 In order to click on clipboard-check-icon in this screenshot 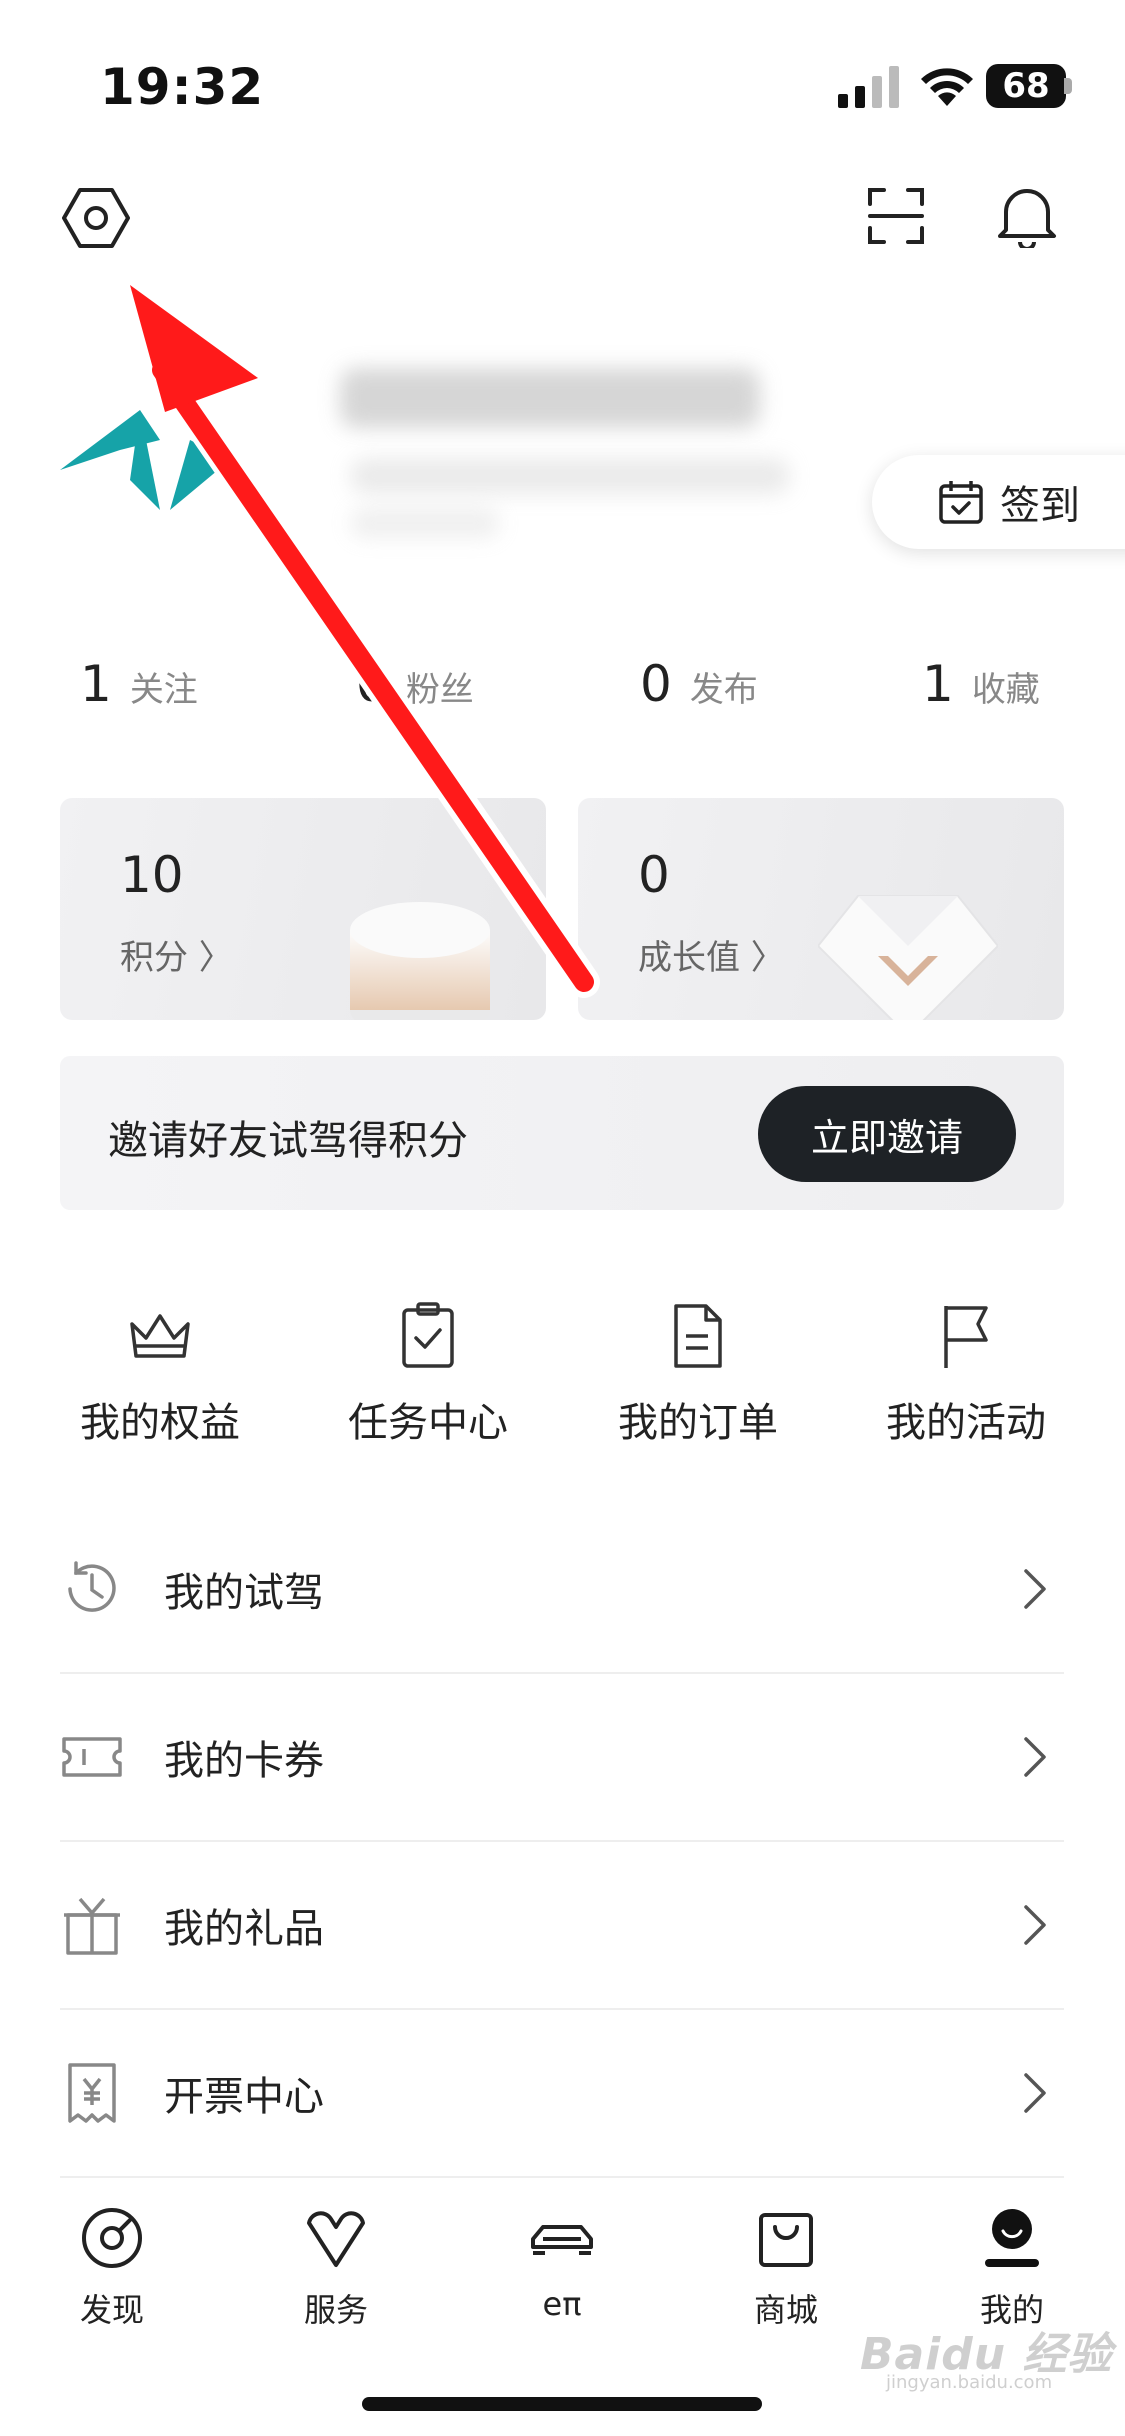, I will do `click(428, 1335)`.